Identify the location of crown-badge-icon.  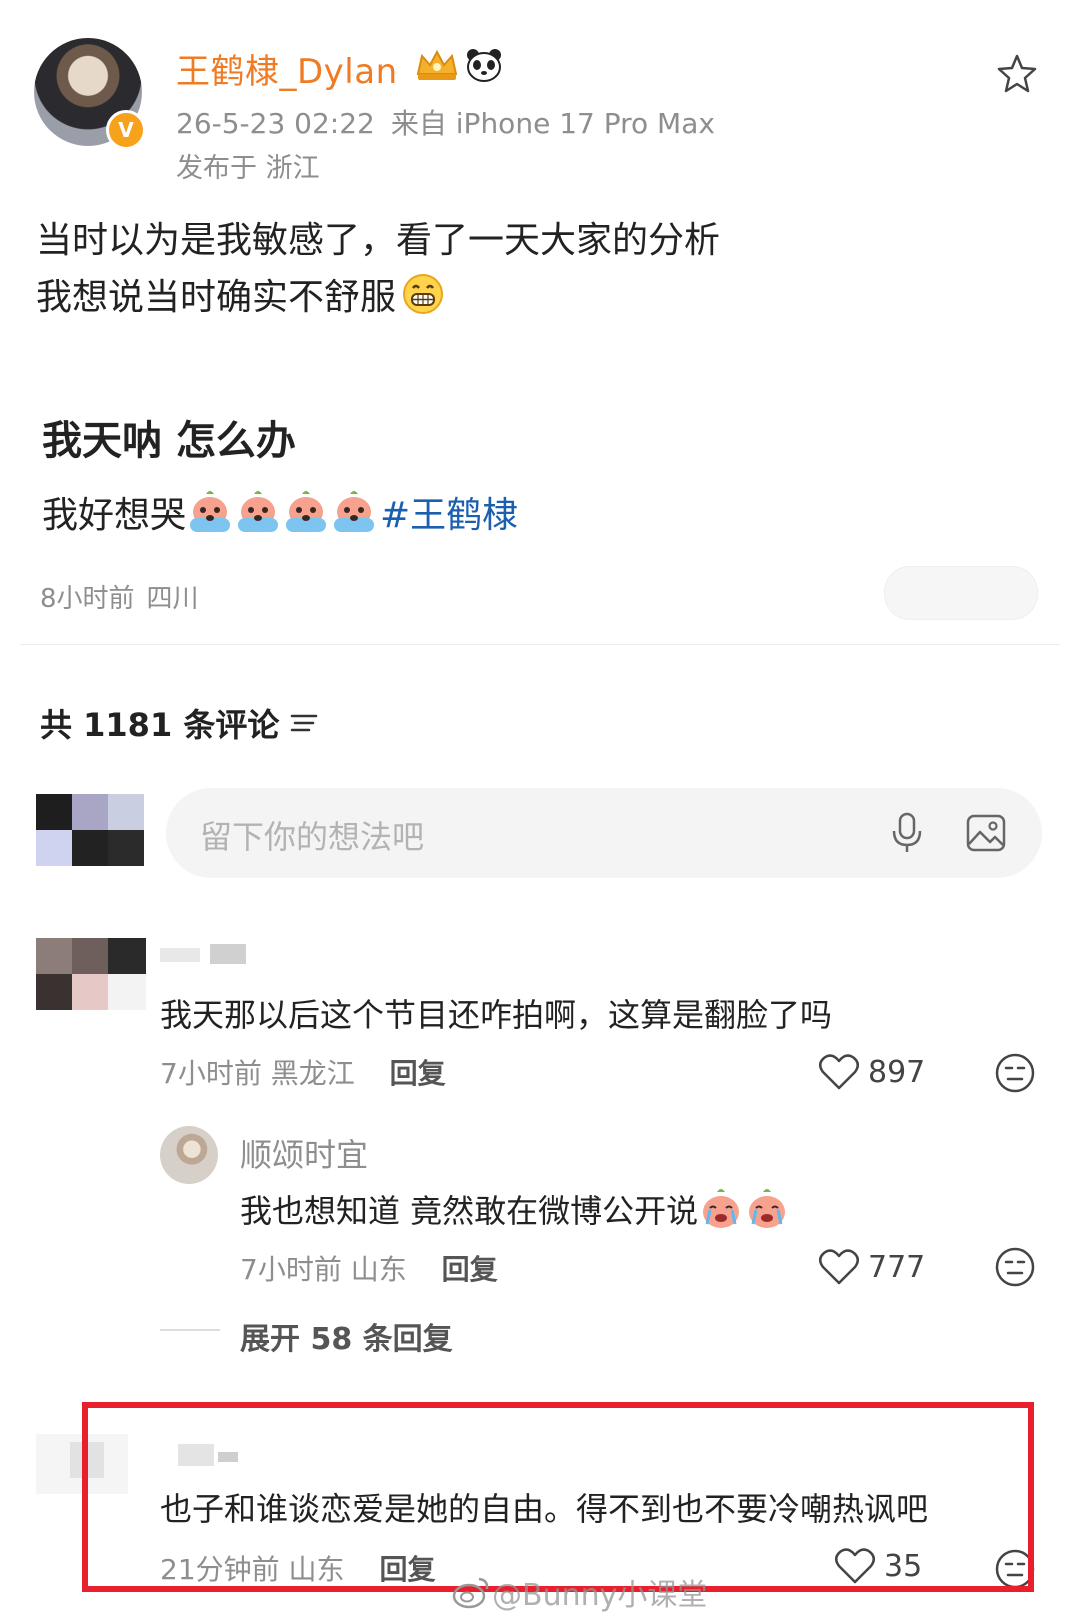
(437, 64).